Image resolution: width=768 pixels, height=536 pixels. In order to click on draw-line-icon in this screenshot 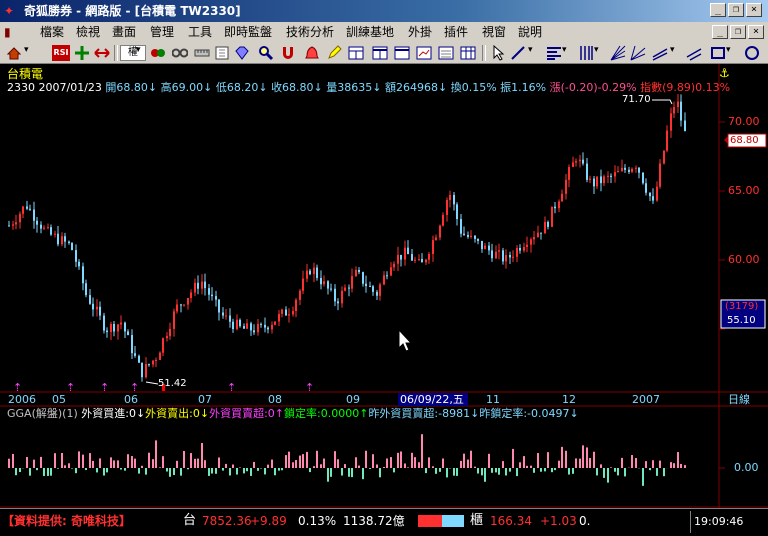, I will do `click(518, 53)`.